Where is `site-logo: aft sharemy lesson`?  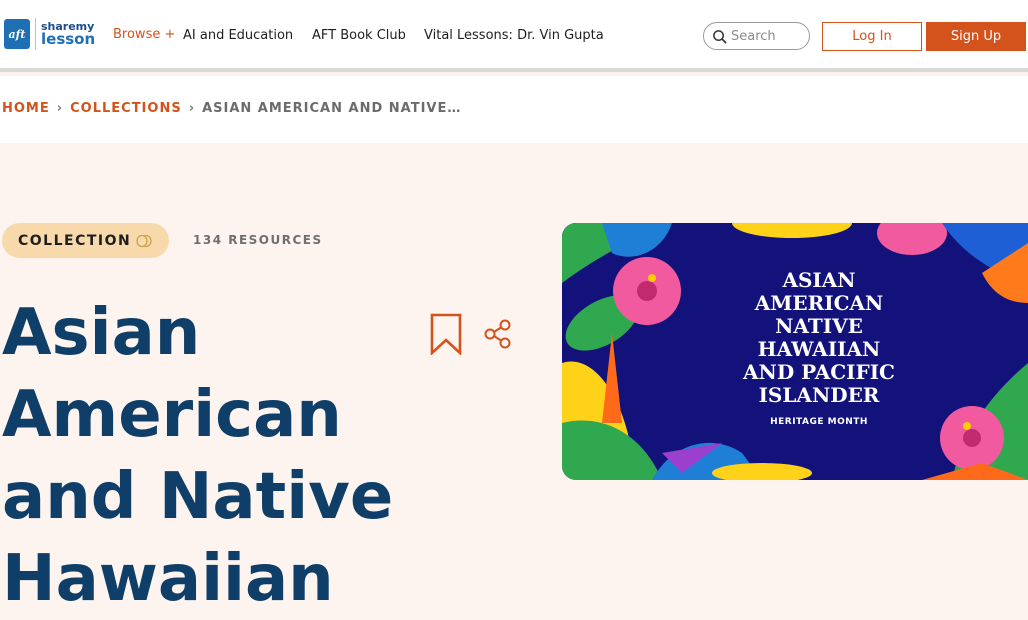
site-logo: aft sharemy lesson is located at coordinates (49, 34).